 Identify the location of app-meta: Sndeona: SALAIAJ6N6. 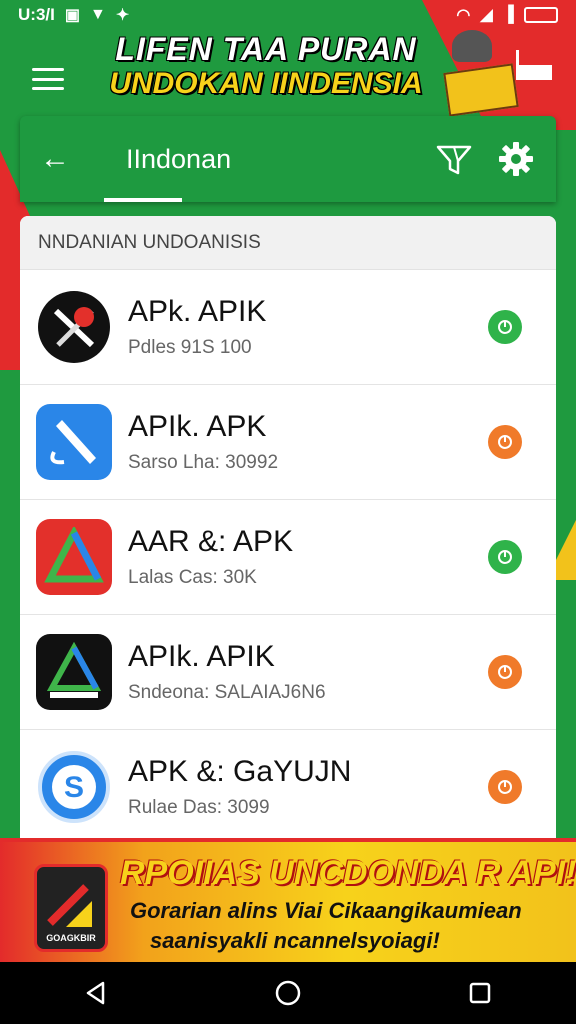
(227, 692).